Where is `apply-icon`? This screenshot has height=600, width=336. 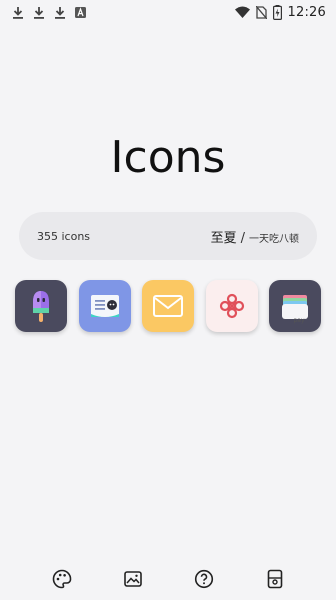 apply-icon is located at coordinates (275, 579).